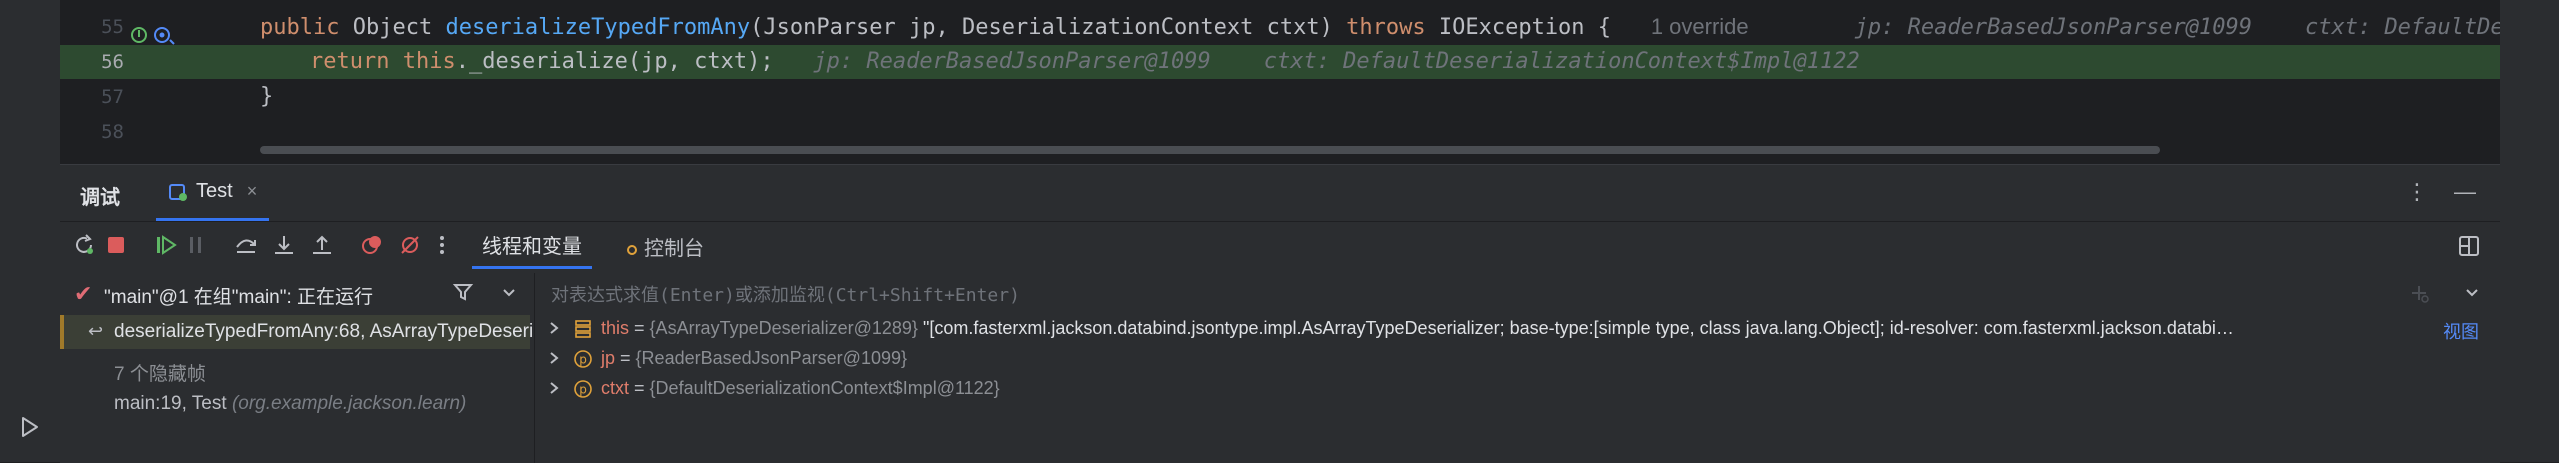  Describe the element at coordinates (2402, 27) in the screenshot. I see `inlay-value-ctxt: ctxt: DefaultDeser` at that location.